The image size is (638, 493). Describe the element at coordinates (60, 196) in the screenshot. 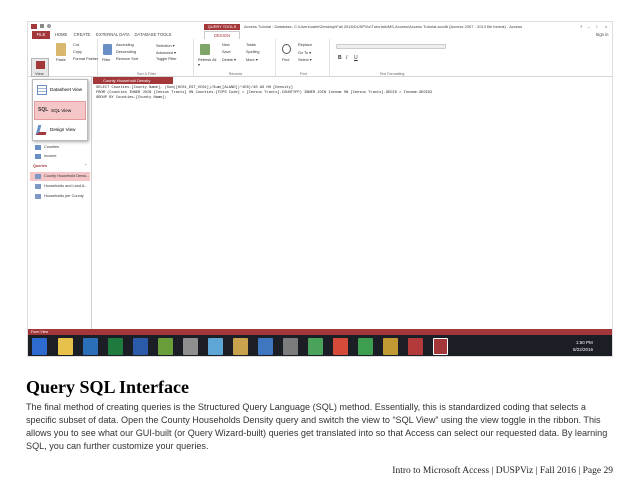

I see `nav-query-households-per-county: Households per County` at that location.